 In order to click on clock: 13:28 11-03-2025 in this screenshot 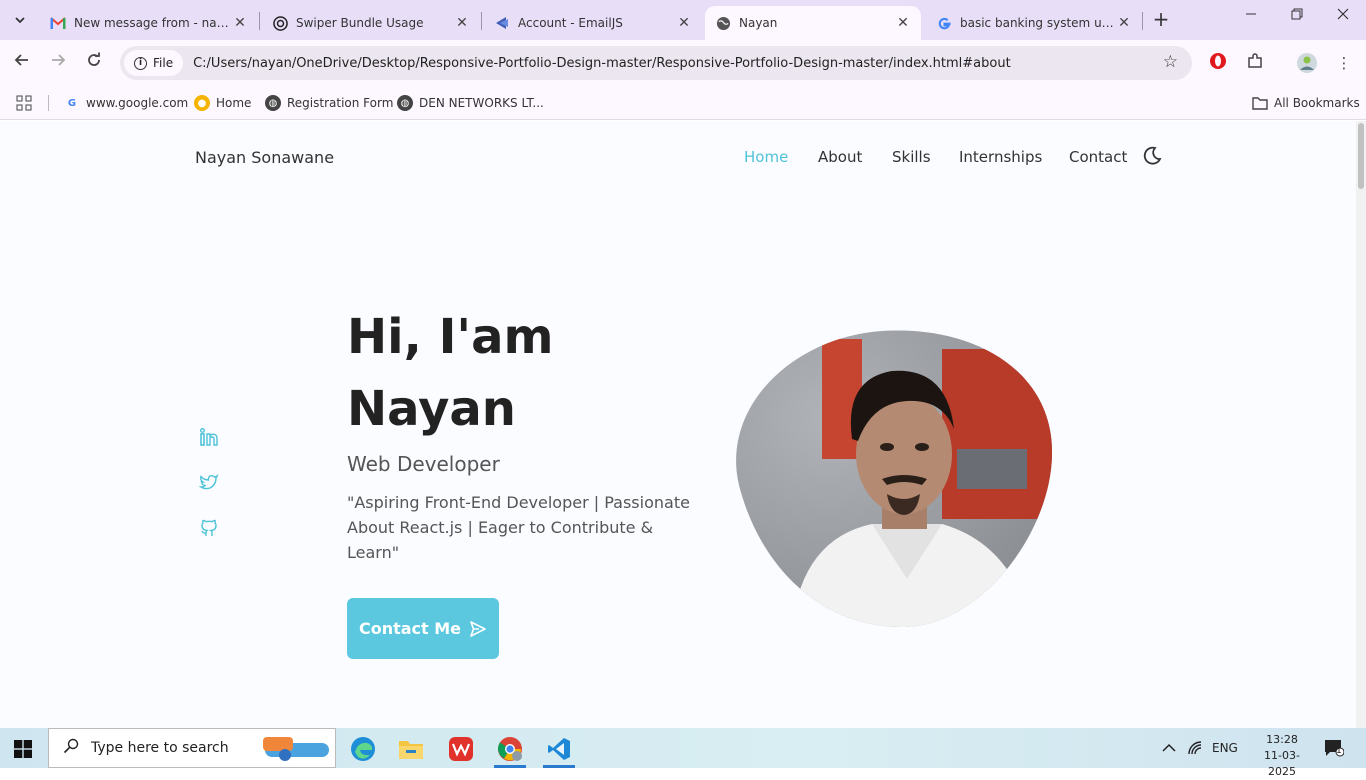, I will do `click(1282, 756)`.